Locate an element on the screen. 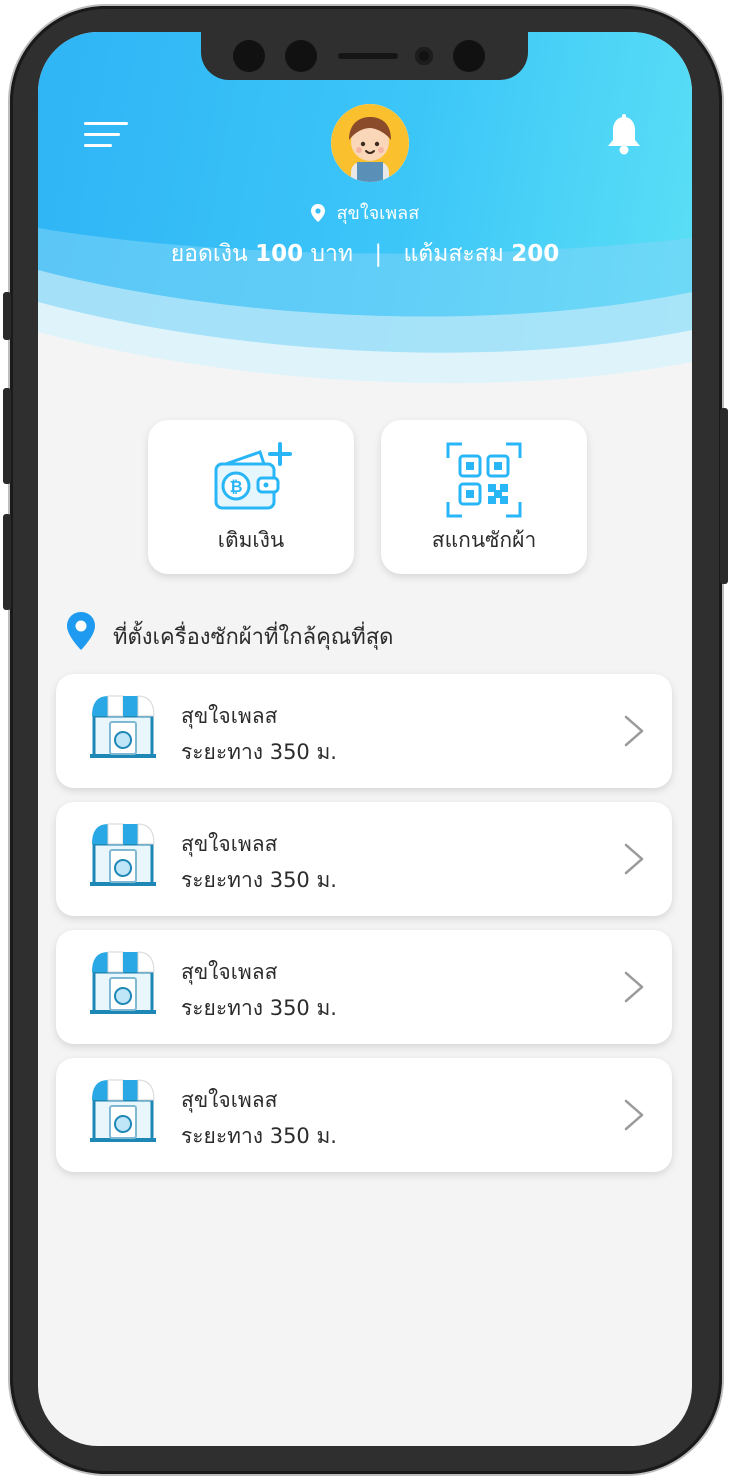  phone-volume-up-button is located at coordinates (7, 436).